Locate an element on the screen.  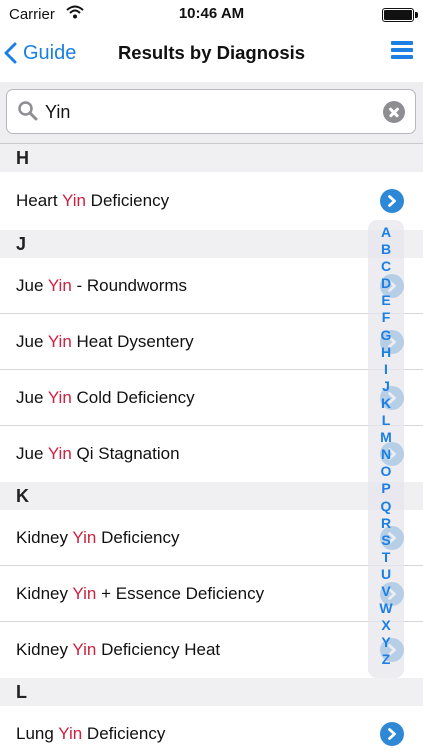
back-button-label: Guide is located at coordinates (50, 52).